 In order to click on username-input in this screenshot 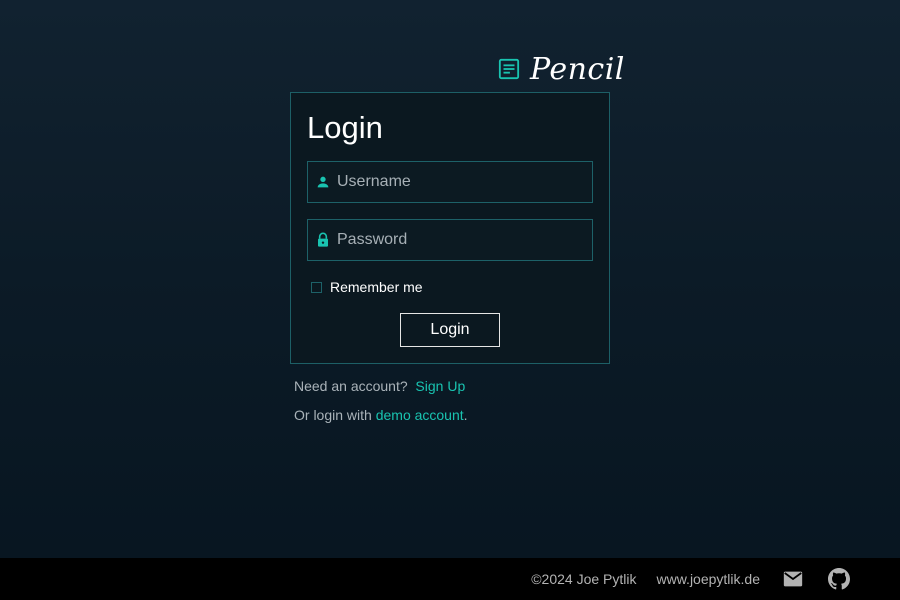, I will do `click(464, 182)`.